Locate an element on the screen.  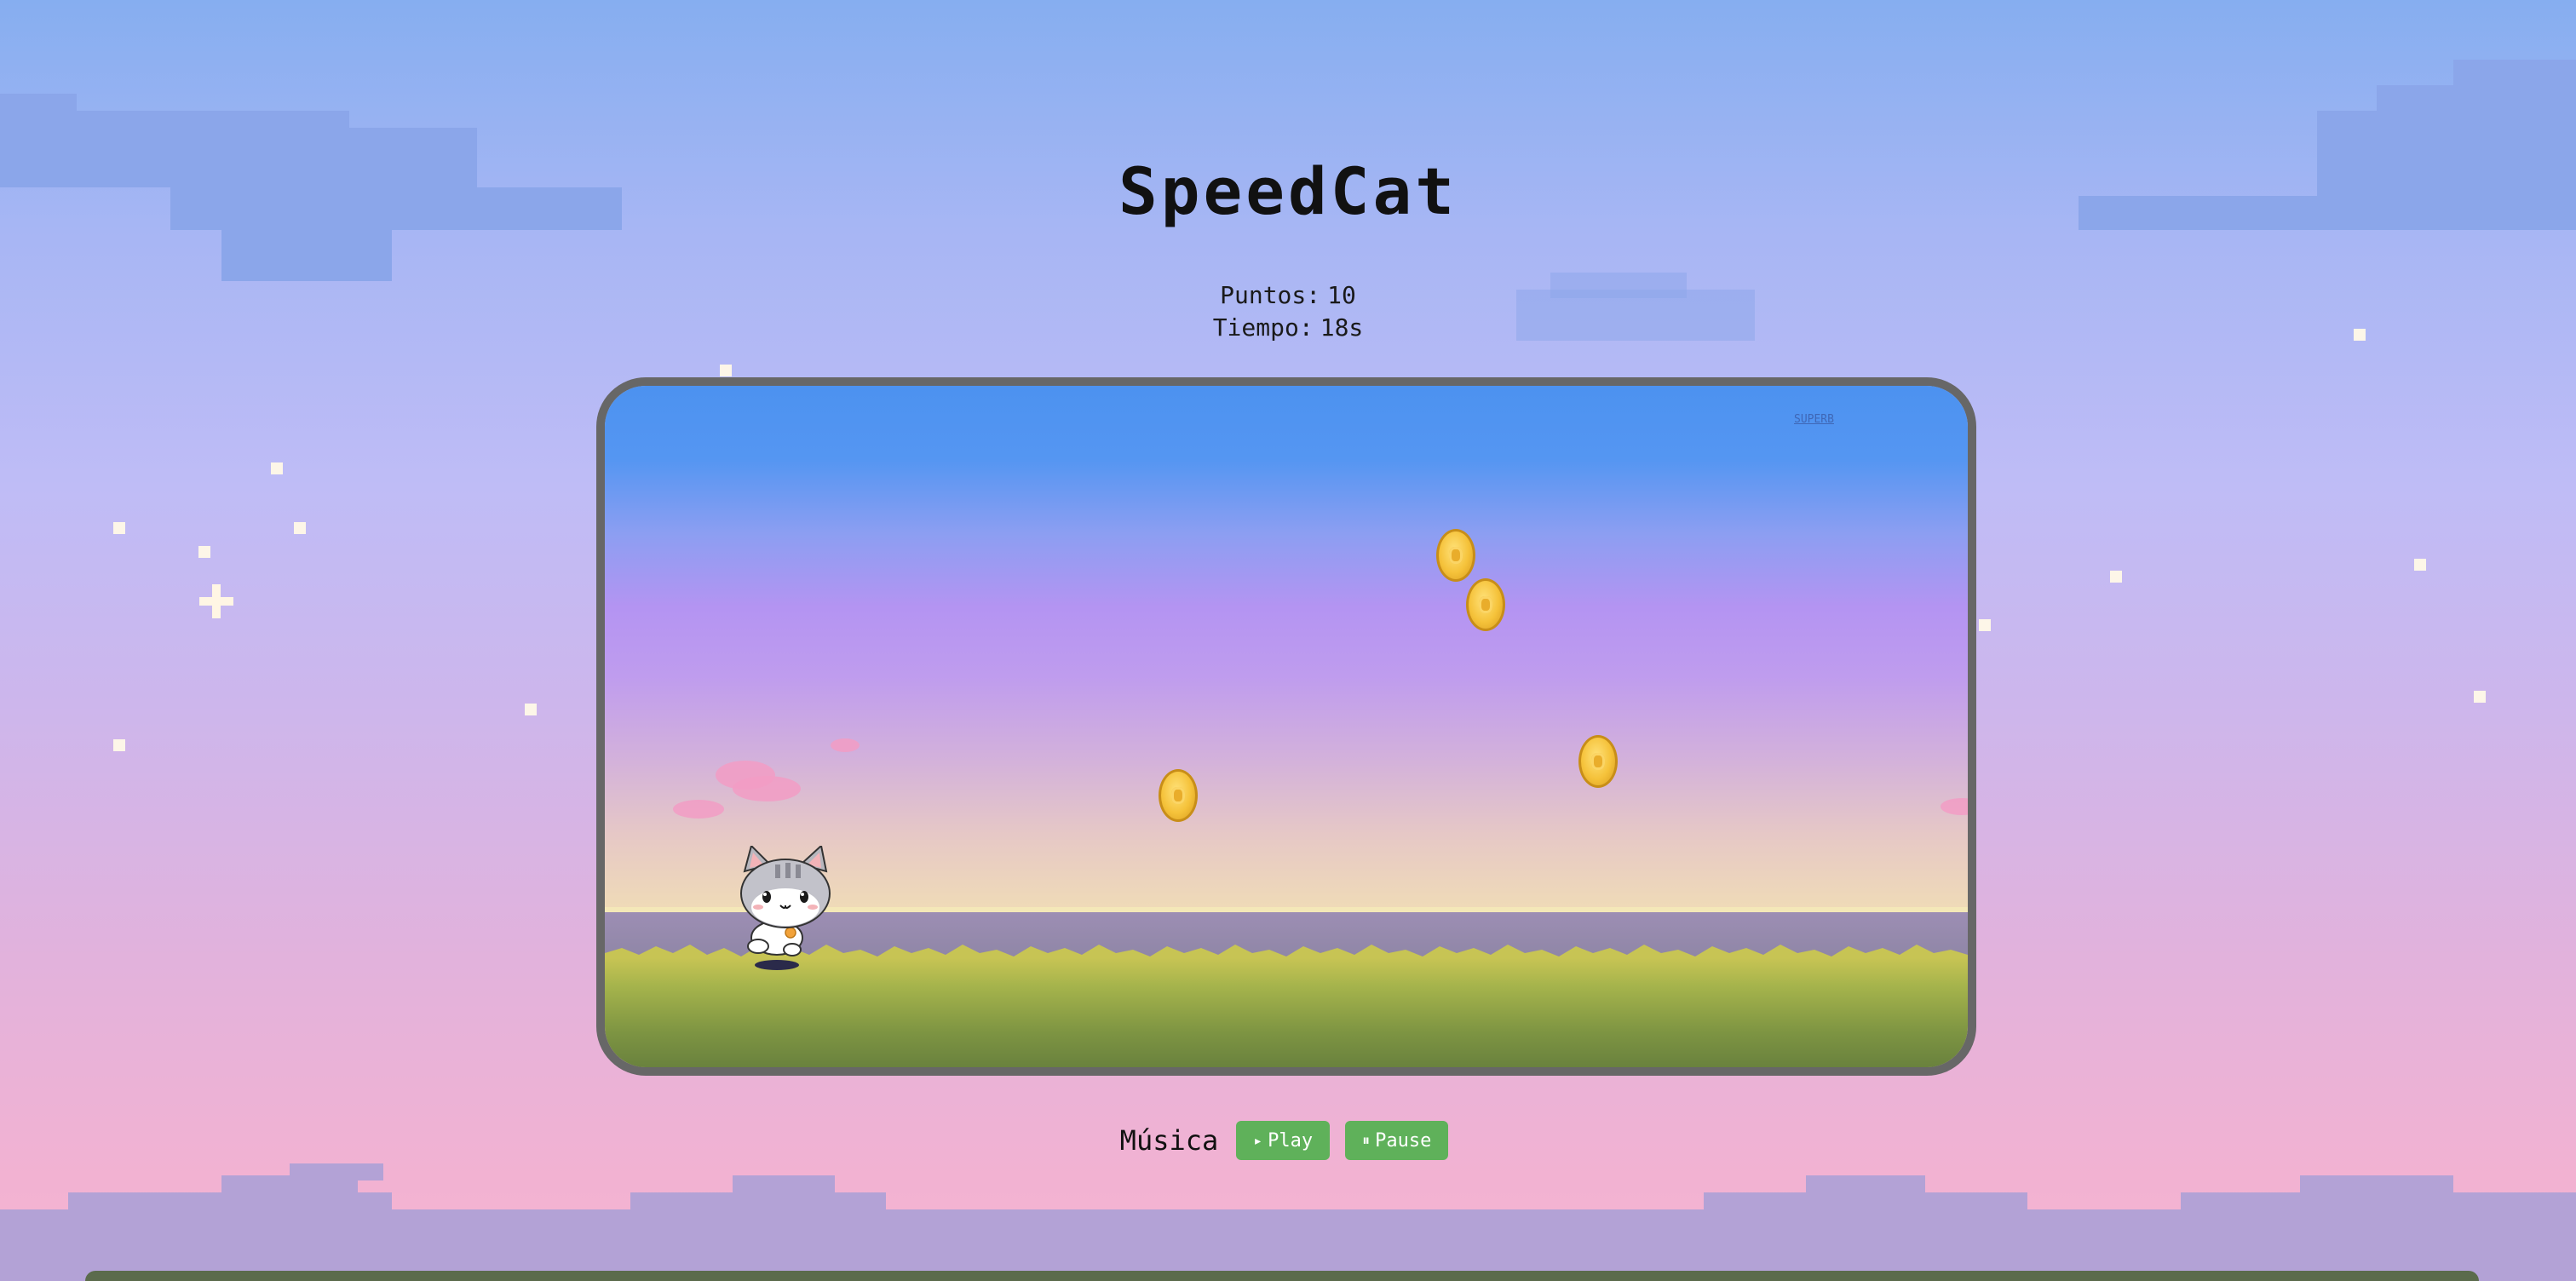
play-icon: ▸ is located at coordinates (1258, 1140).